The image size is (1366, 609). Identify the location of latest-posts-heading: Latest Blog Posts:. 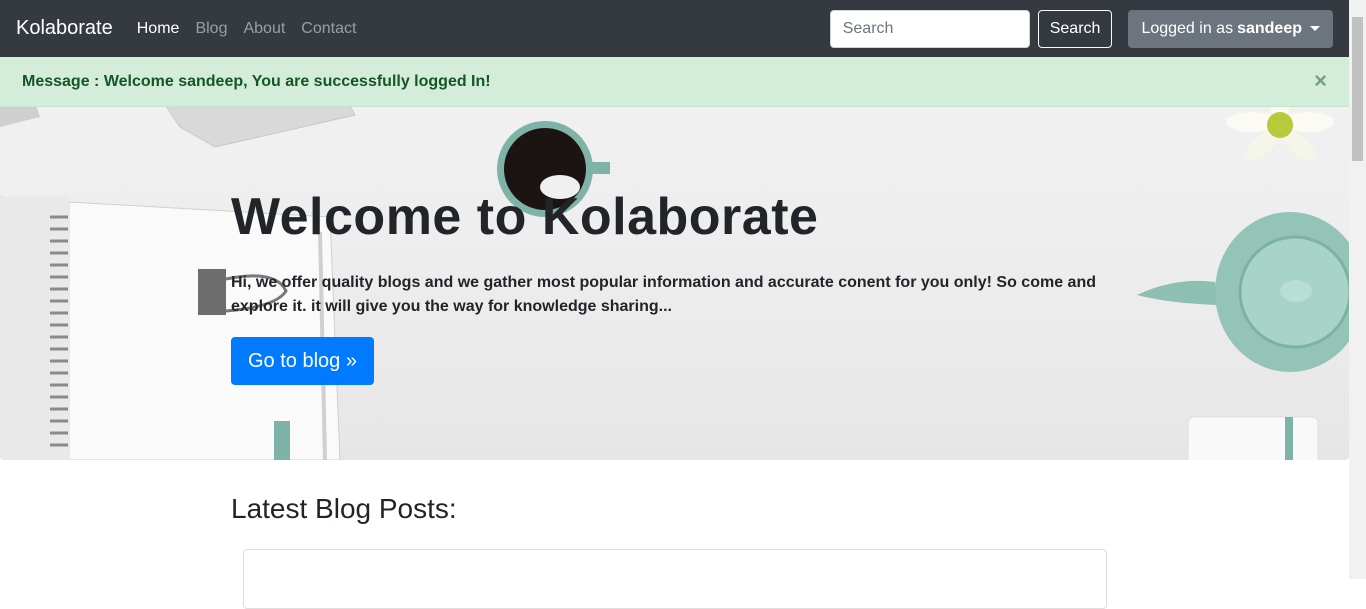
(344, 508).